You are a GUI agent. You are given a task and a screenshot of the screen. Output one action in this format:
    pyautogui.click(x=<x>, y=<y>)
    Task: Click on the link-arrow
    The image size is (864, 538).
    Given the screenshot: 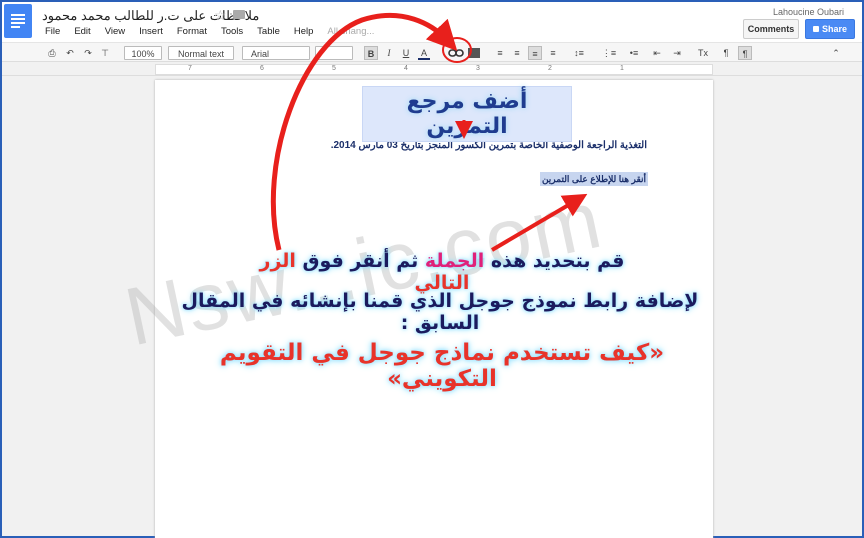 What is the action you would take?
    pyautogui.click(x=539, y=222)
    